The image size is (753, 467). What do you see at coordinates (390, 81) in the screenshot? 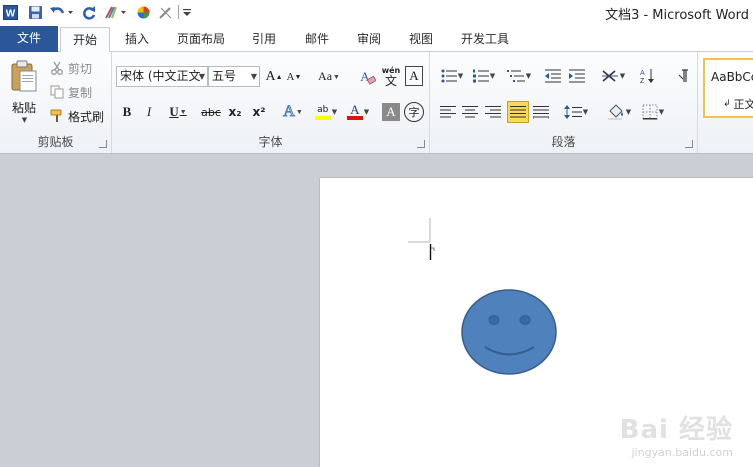
I see `phonetic-char: 文` at bounding box center [390, 81].